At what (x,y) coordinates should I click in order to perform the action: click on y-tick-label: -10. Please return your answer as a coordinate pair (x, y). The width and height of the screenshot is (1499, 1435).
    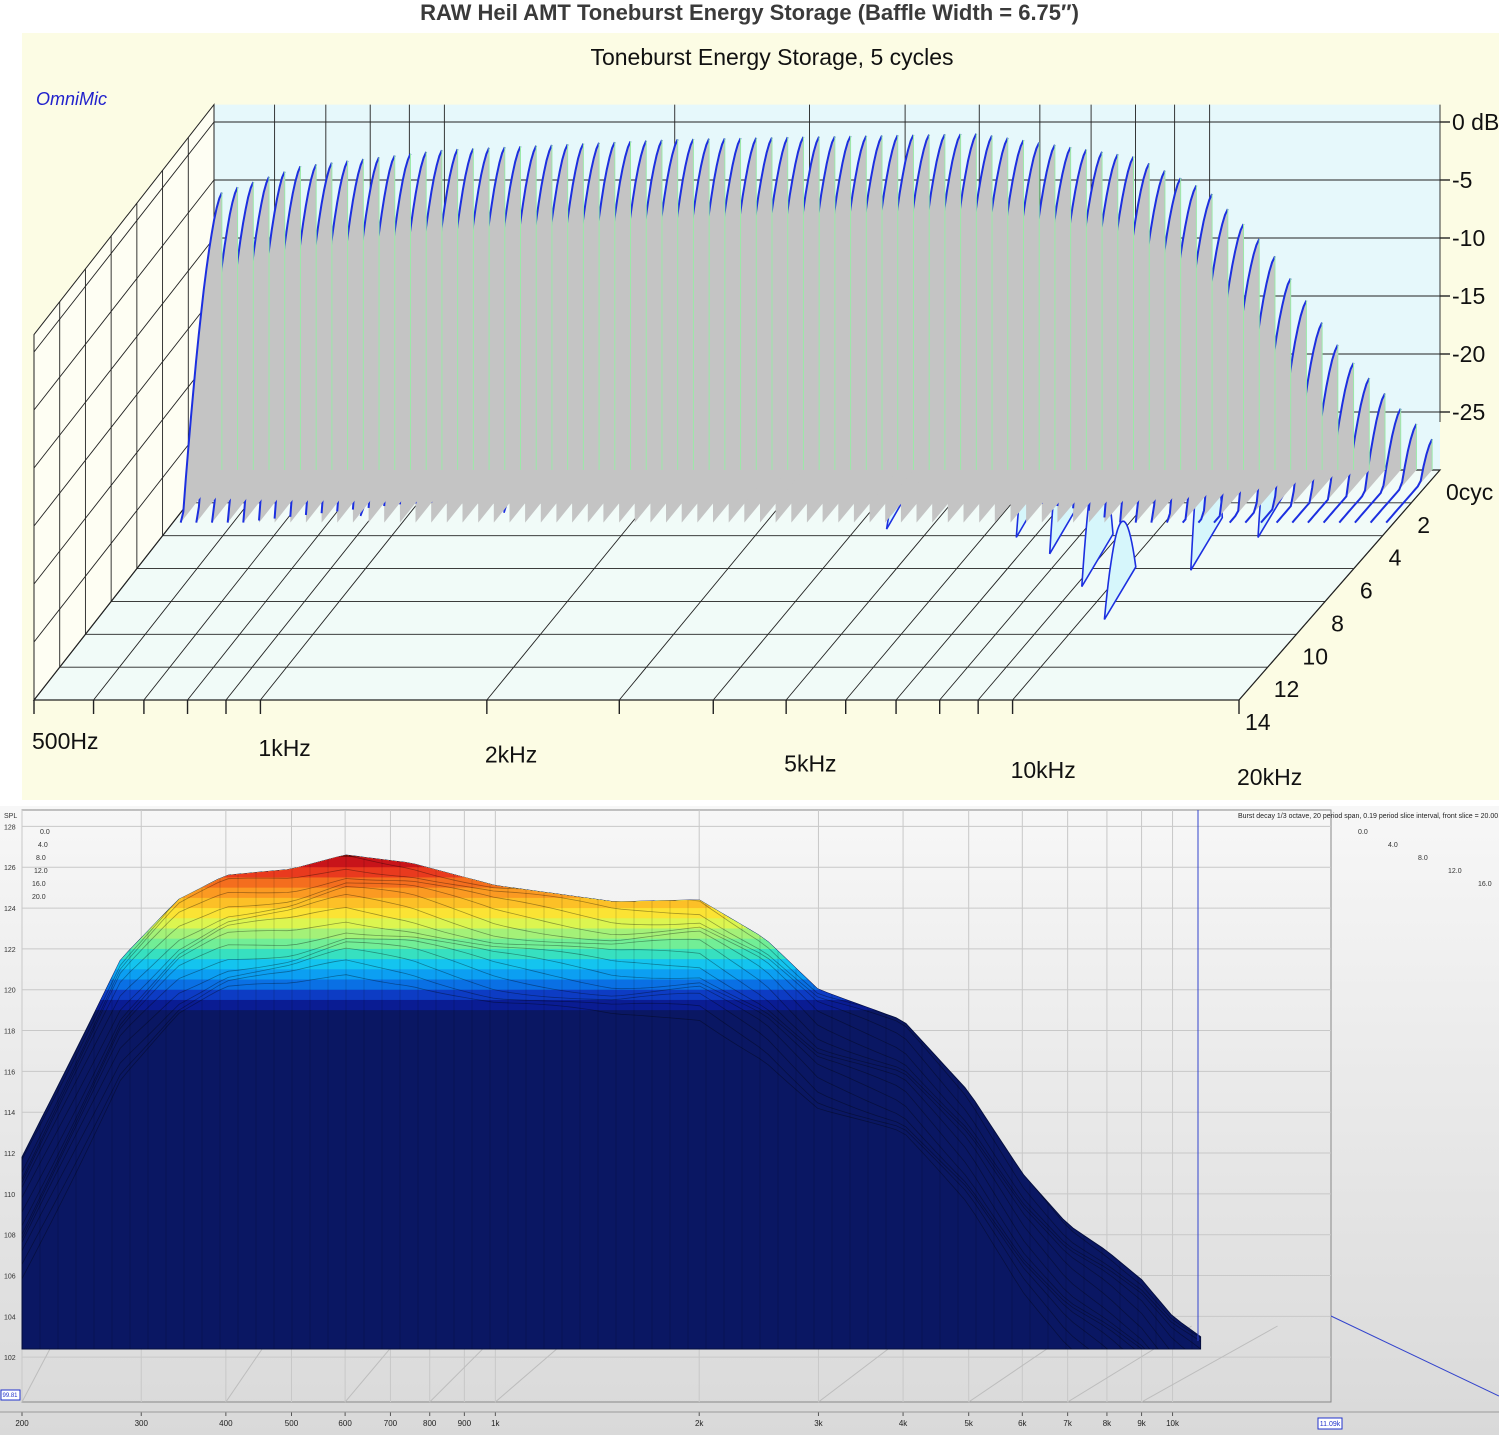
    Looking at the image, I should click on (1468, 238).